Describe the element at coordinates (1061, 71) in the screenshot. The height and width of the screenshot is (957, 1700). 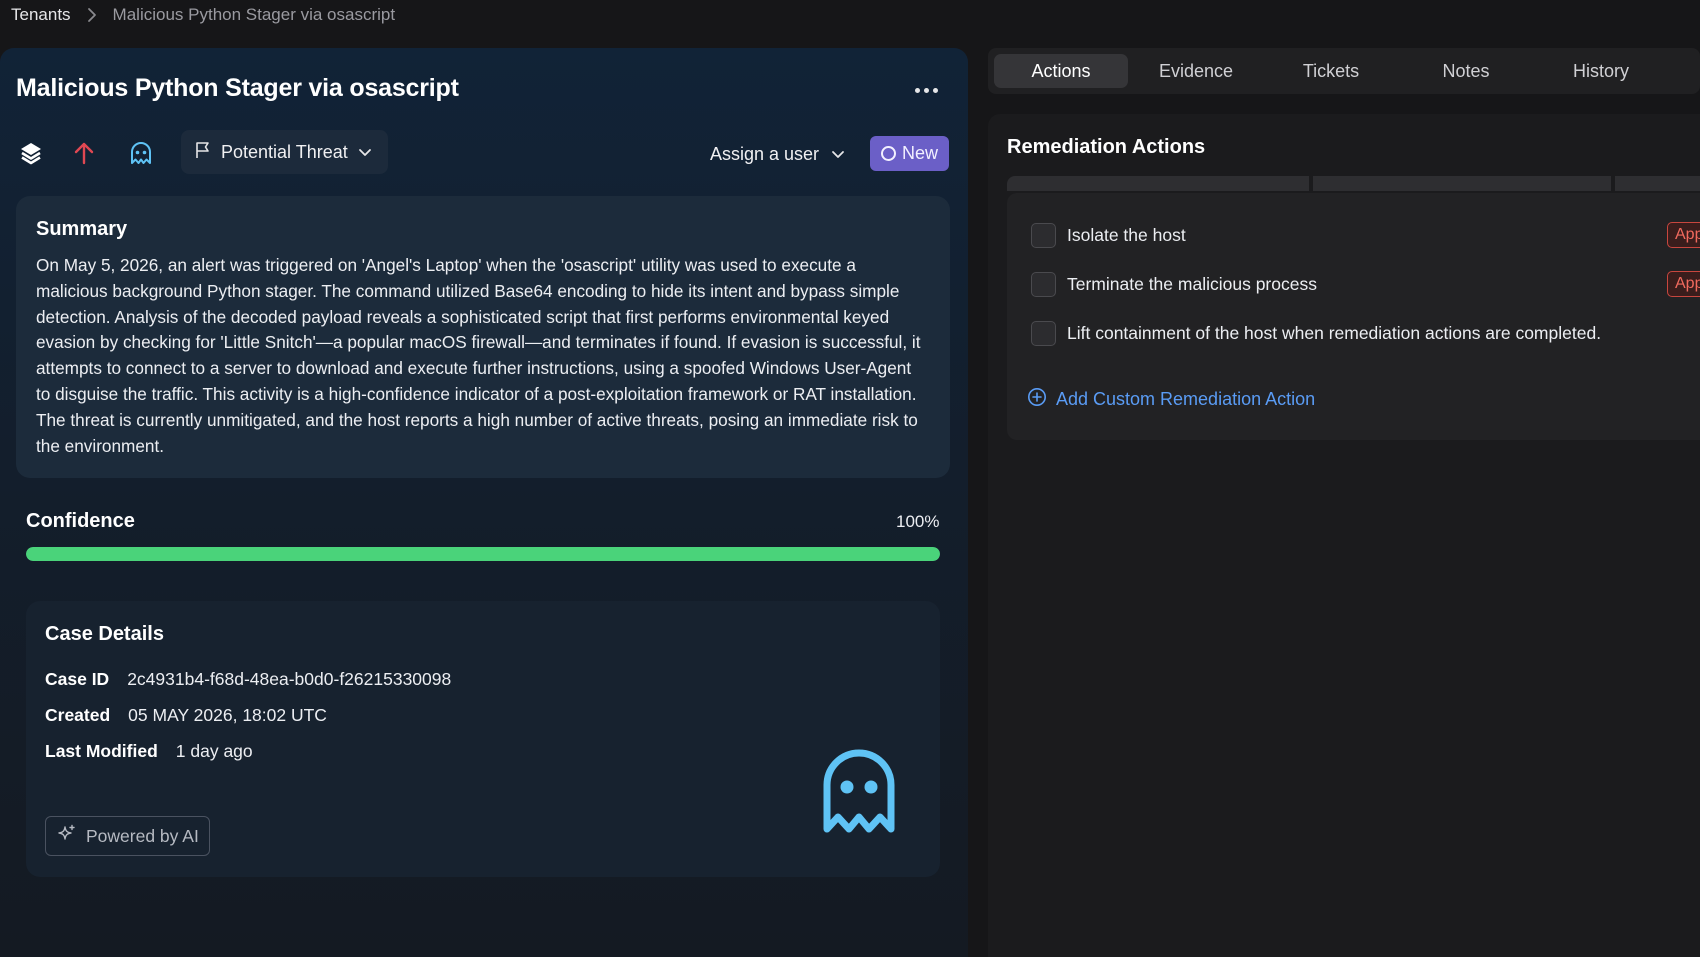
I see `tab-actions: Actions` at that location.